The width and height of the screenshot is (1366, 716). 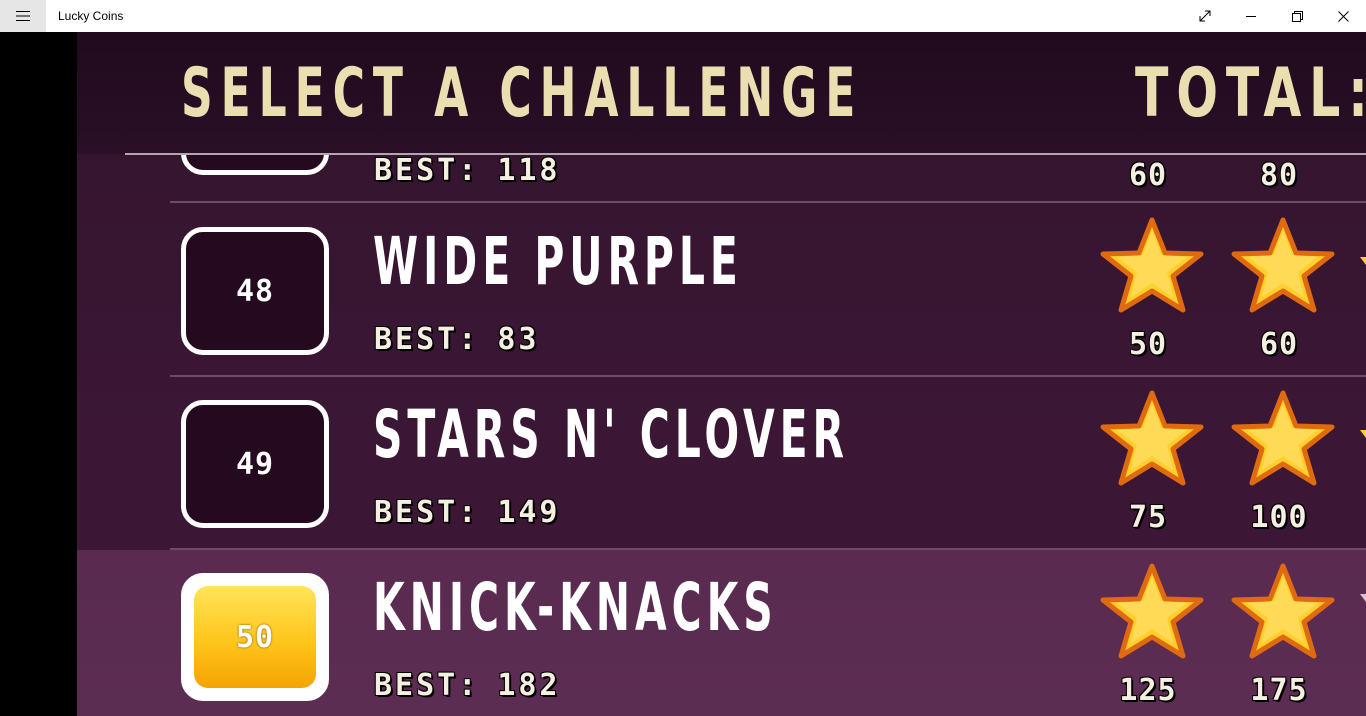 I want to click on restore-icon, so click(x=1297, y=16).